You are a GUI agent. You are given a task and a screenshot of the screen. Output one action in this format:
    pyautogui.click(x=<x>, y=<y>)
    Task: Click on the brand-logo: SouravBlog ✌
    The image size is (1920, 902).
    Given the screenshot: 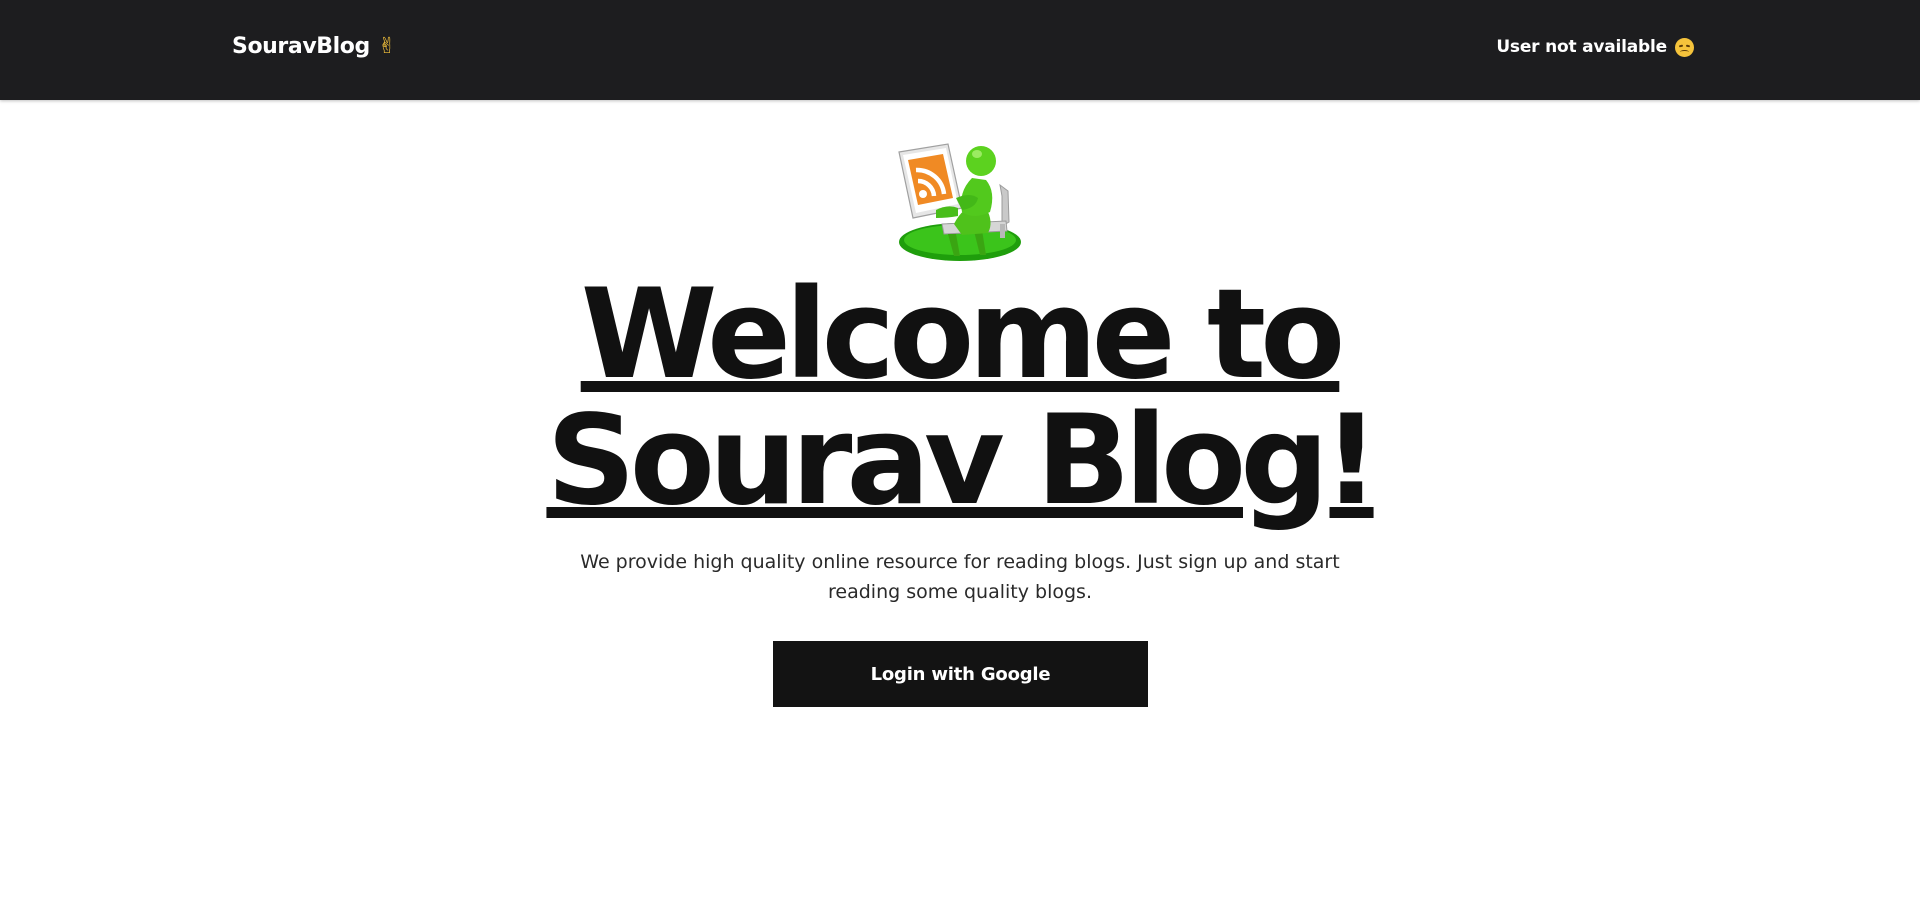 What is the action you would take?
    pyautogui.click(x=314, y=46)
    